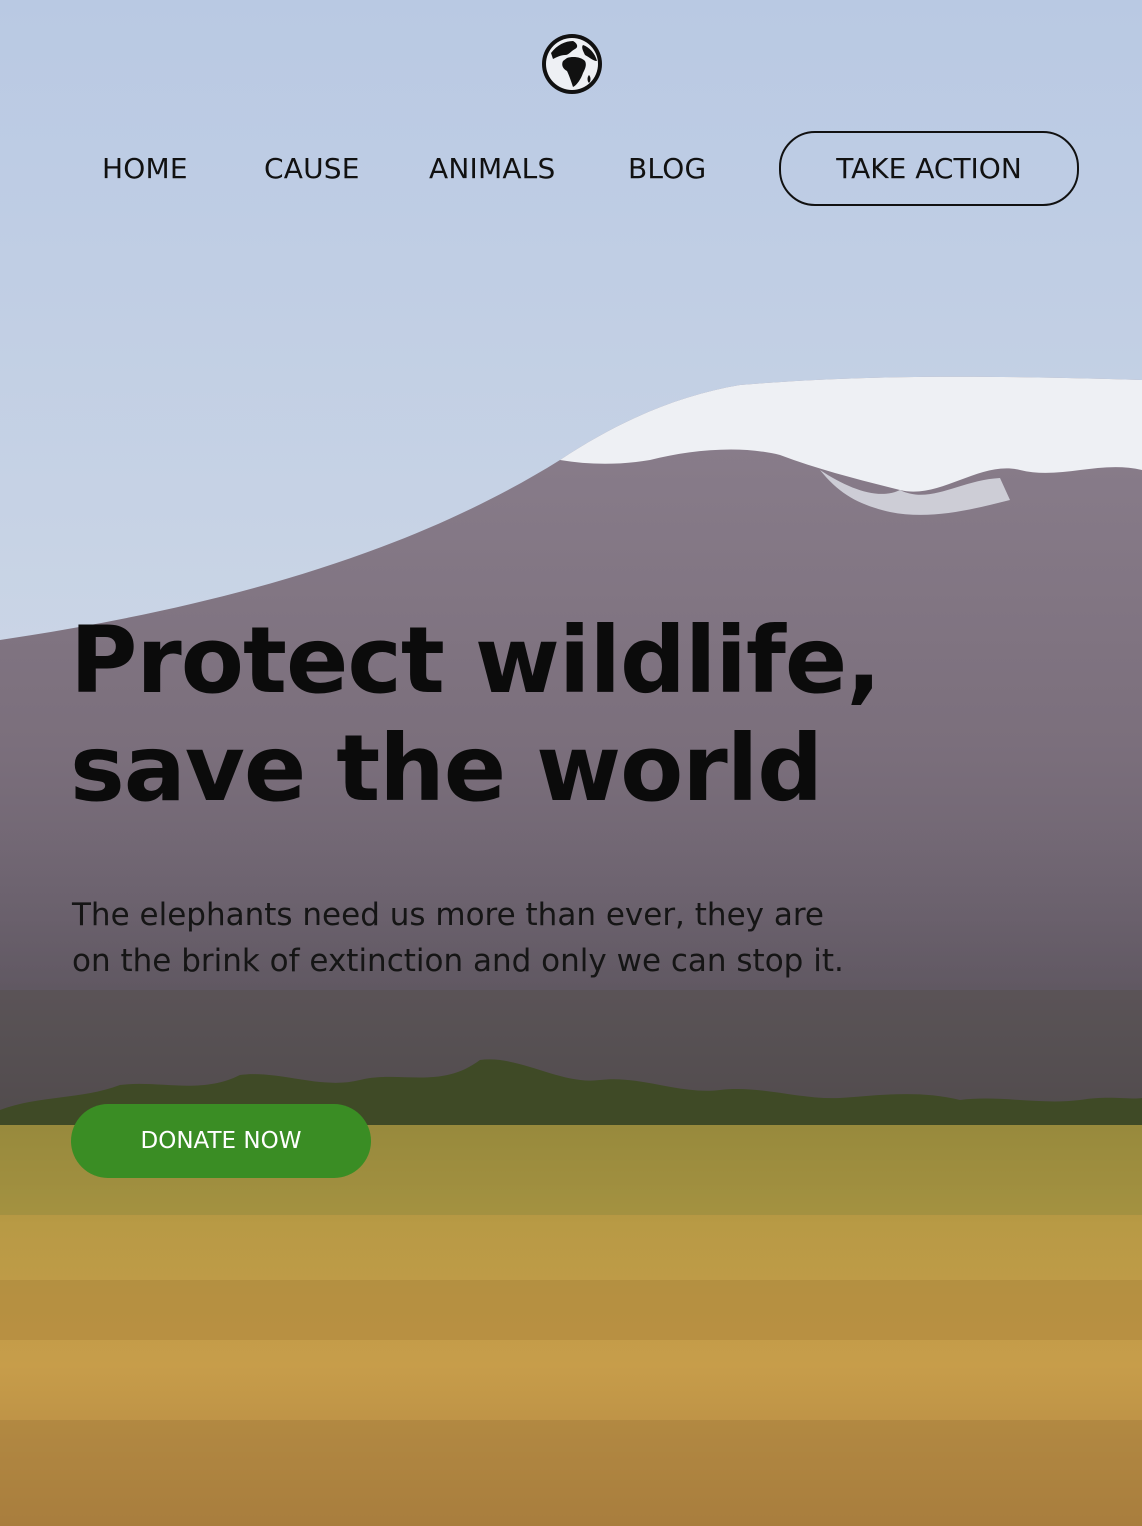 This screenshot has height=1526, width=1142. What do you see at coordinates (221, 1141) in the screenshot?
I see `donate-now-button: DONATE NOW` at bounding box center [221, 1141].